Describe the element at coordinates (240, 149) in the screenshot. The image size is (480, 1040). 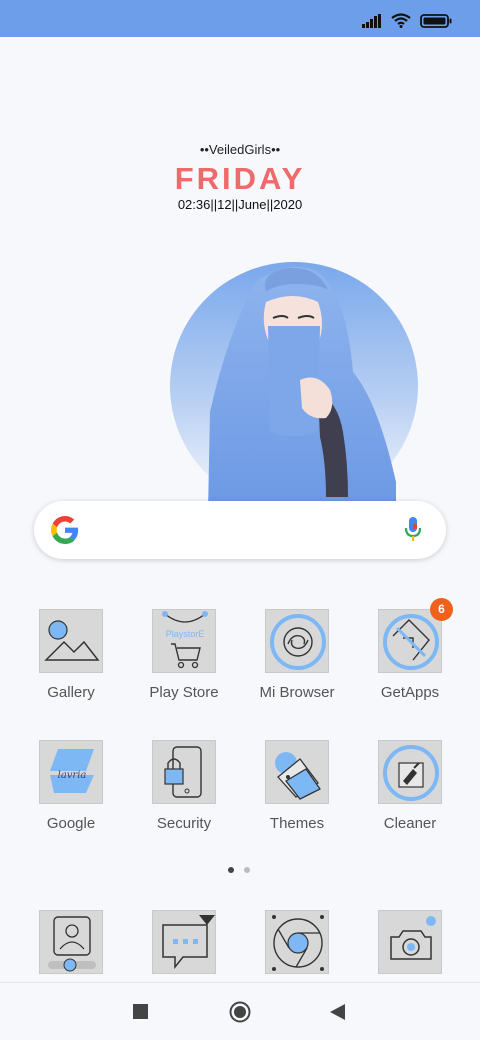
I see `widget-subtitle: ••VeiledGirls••` at that location.